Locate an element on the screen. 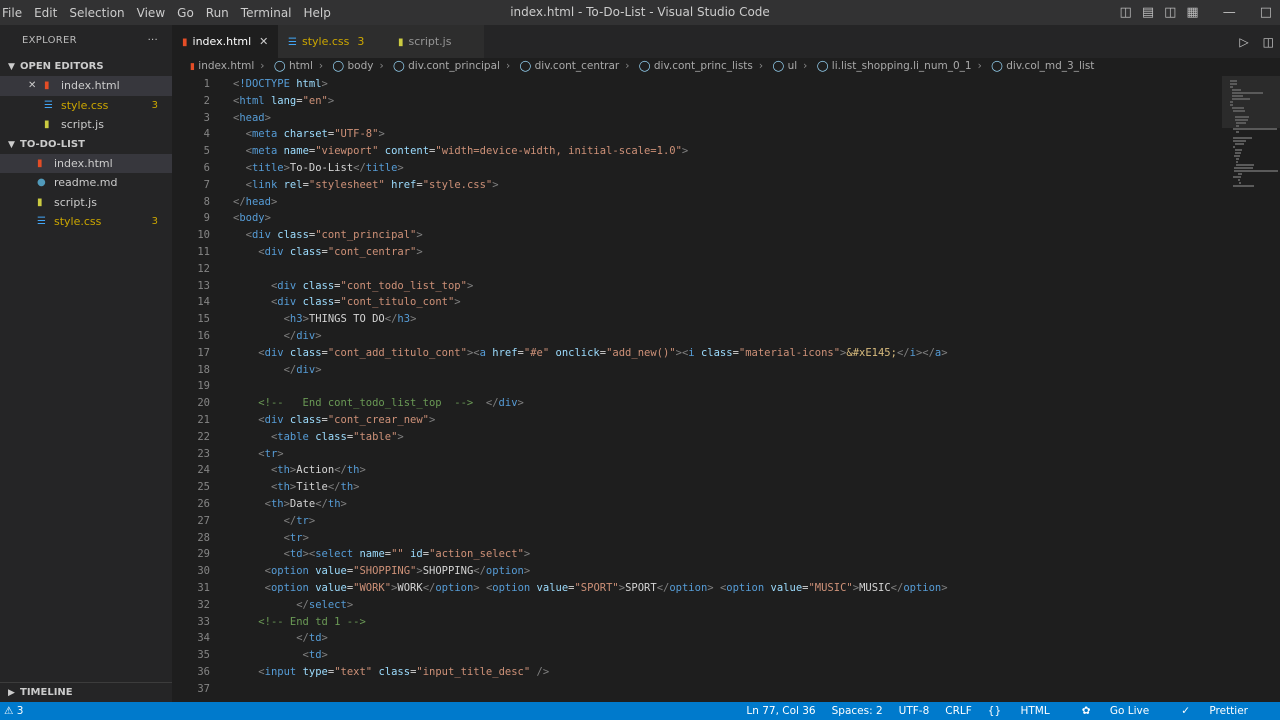 This screenshot has width=1280, height=720. menu-go: Go is located at coordinates (189, 13).